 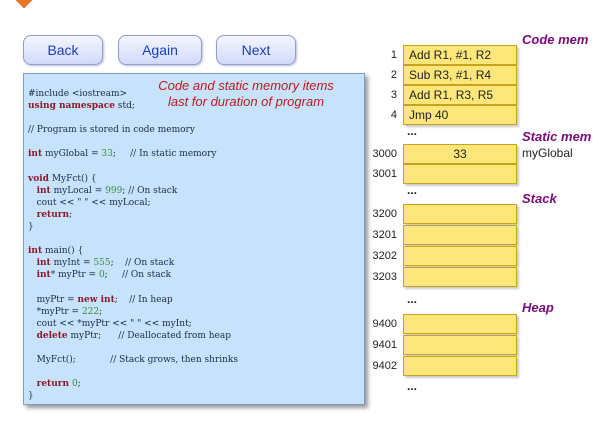 I want to click on heap-addr: 9401, so click(x=384, y=345).